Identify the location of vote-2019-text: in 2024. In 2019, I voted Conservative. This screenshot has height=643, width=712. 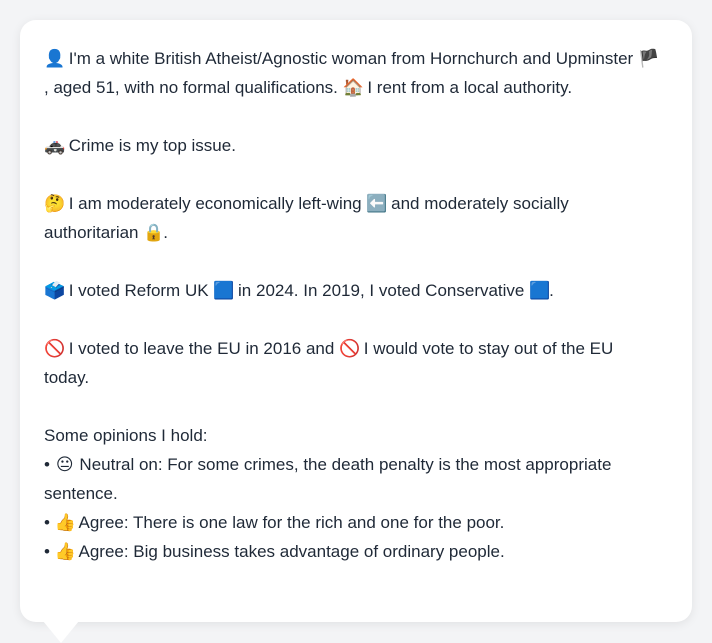
(381, 290).